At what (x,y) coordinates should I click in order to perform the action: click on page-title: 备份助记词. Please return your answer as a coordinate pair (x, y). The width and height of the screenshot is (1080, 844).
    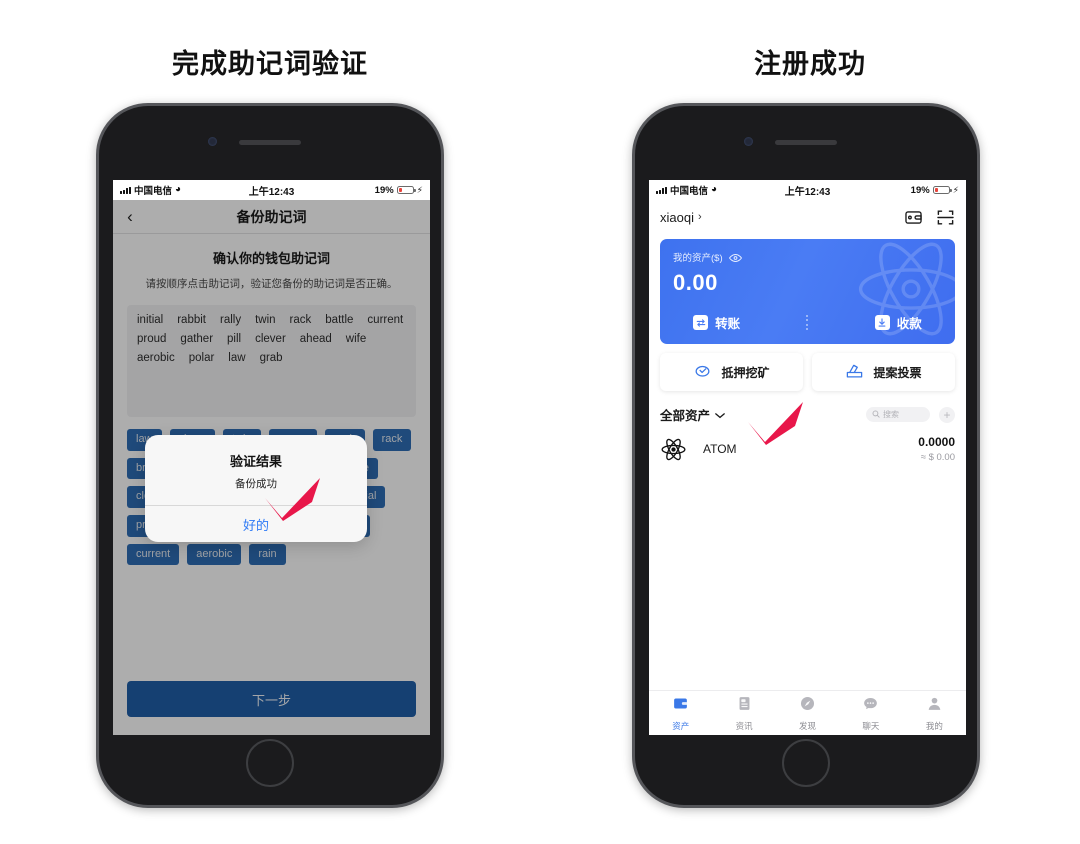
    Looking at the image, I should click on (271, 216).